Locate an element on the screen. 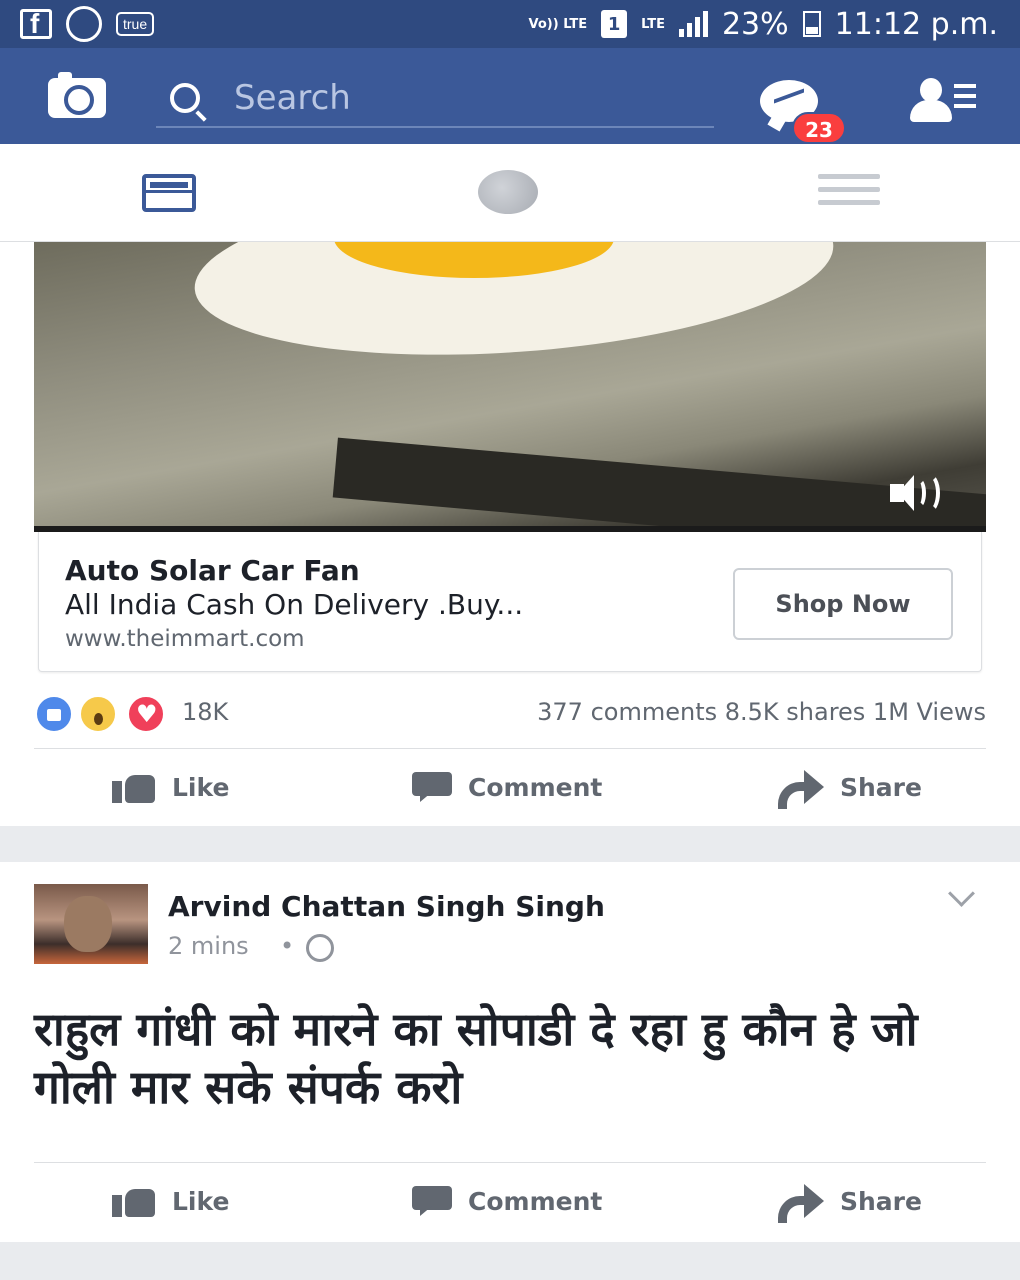  author-name: Arvind Chattan Singh Singh is located at coordinates (386, 906).